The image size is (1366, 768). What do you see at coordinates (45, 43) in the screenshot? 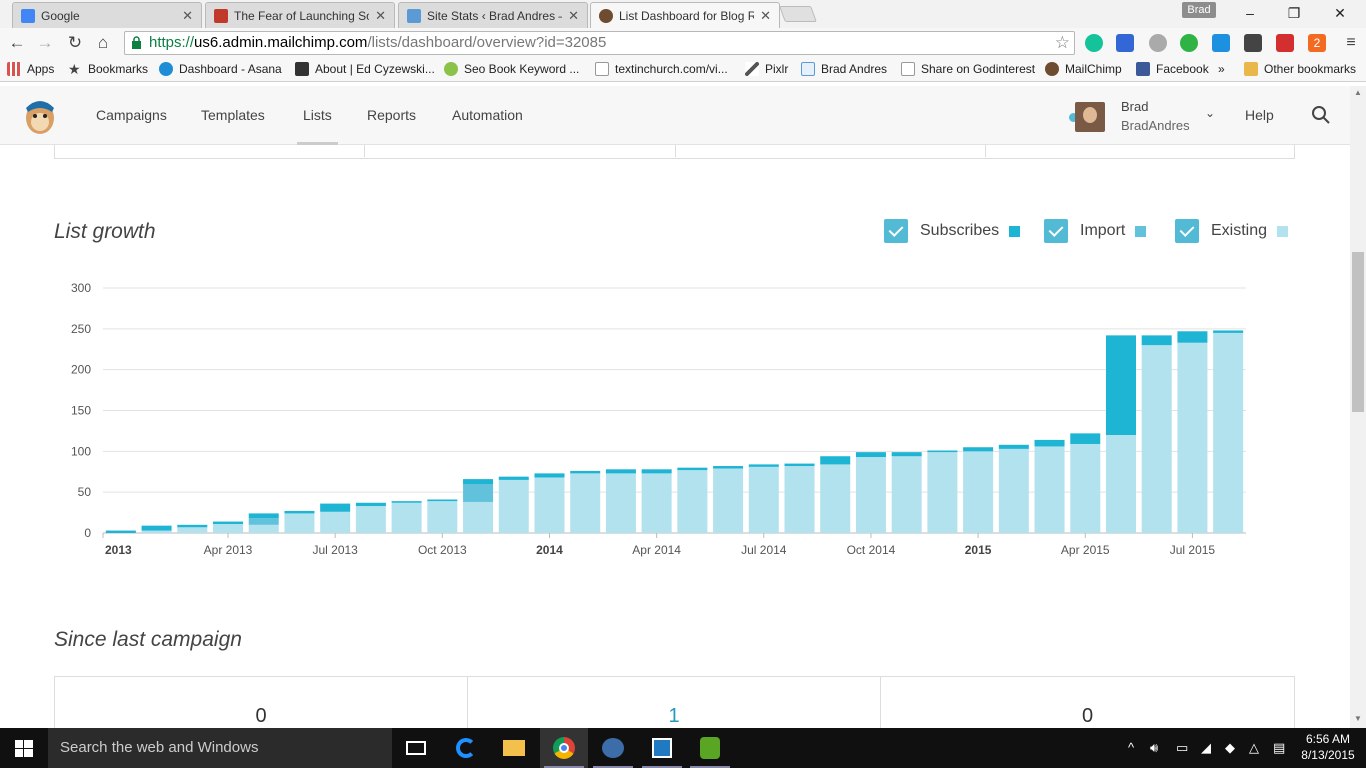
I see `forward-arrow-icon: →` at bounding box center [45, 43].